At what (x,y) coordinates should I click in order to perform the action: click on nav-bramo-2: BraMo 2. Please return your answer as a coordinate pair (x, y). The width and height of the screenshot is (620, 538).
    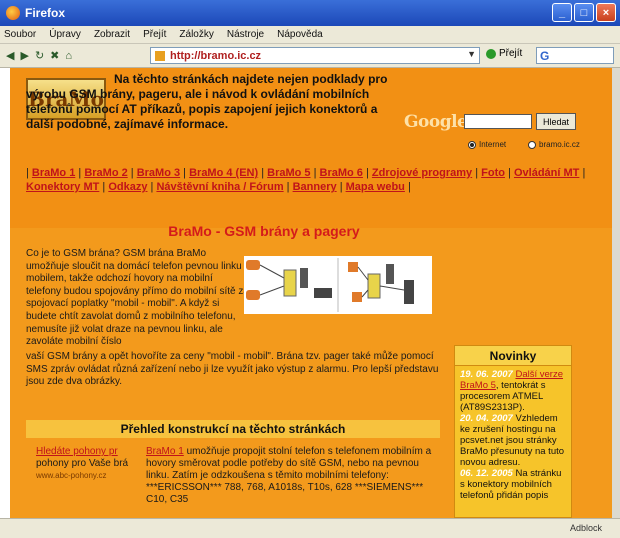
    Looking at the image, I should click on (105, 173).